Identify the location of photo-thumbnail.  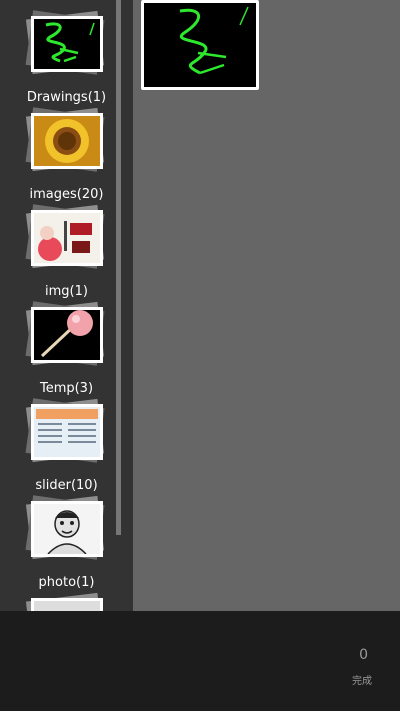
(200, 45).